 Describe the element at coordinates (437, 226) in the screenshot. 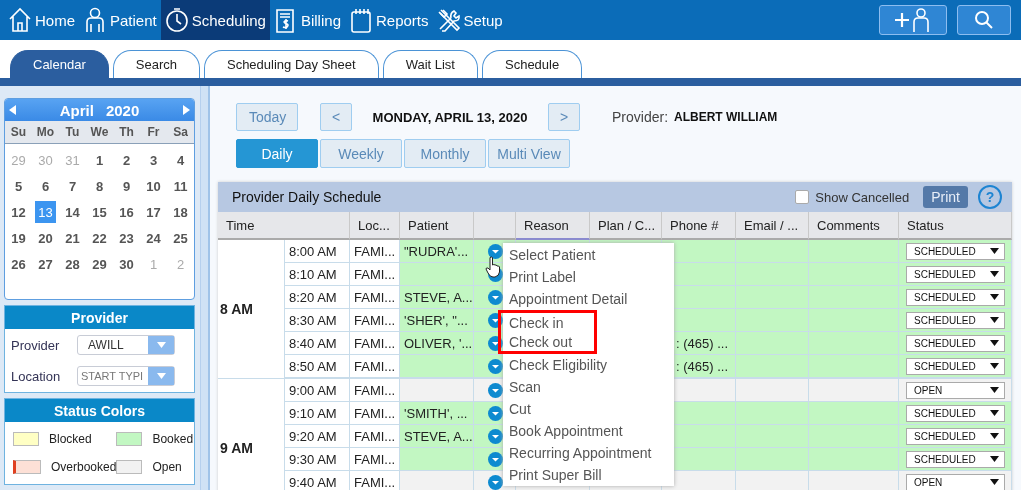

I see `column-header: Patient` at that location.